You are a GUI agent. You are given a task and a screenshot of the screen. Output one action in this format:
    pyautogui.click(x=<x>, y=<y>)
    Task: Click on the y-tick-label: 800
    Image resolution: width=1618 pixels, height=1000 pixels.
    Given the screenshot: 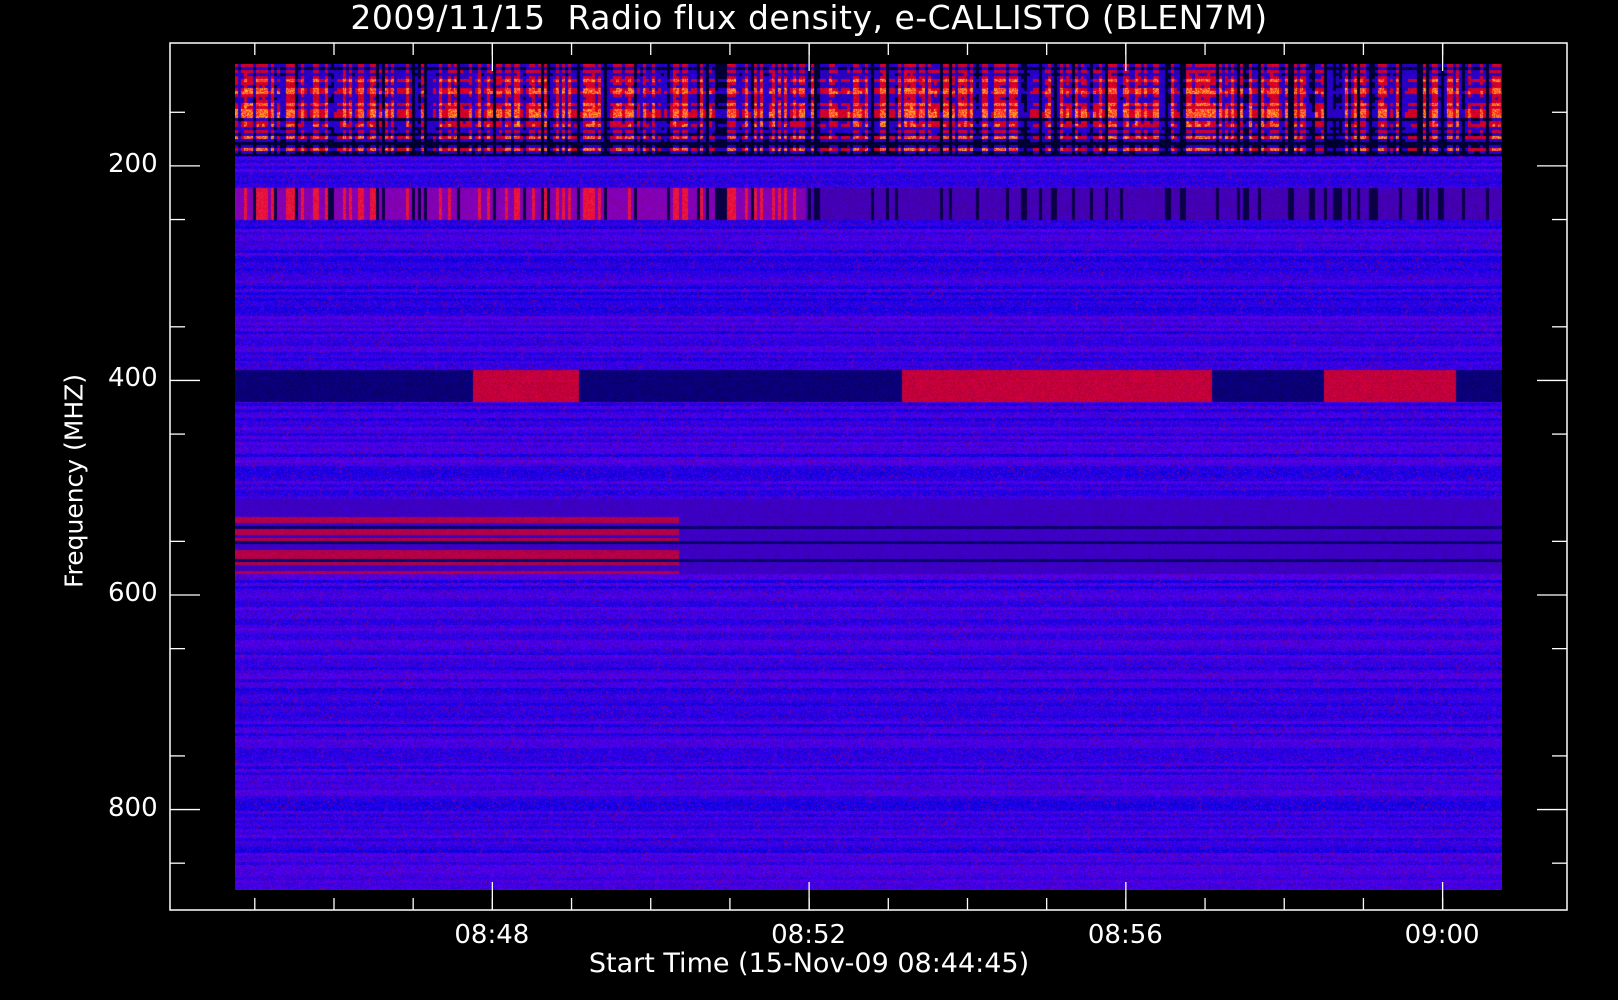 What is the action you would take?
    pyautogui.click(x=133, y=807)
    